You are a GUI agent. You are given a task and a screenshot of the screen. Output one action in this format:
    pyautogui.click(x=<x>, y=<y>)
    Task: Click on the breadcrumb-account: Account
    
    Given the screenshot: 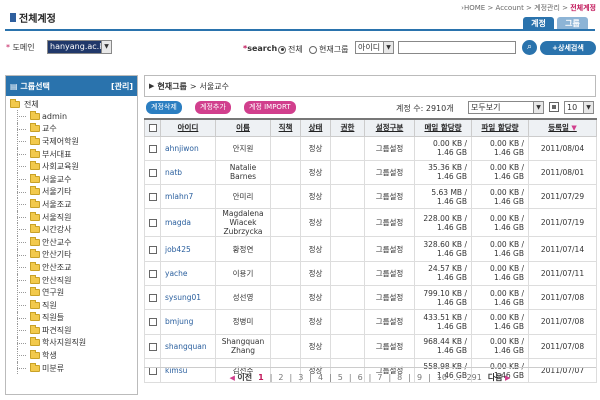 What is the action you would take?
    pyautogui.click(x=510, y=8)
    